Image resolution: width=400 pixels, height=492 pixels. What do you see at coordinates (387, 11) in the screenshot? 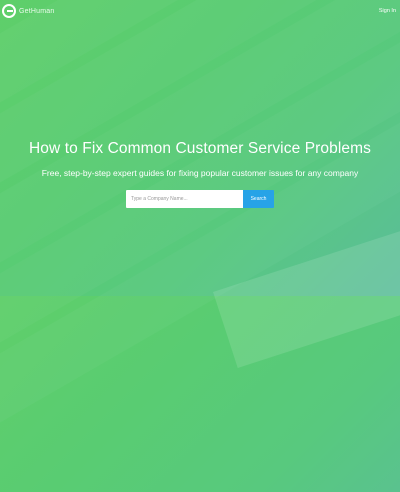
I see `signin-link: Sign In` at bounding box center [387, 11].